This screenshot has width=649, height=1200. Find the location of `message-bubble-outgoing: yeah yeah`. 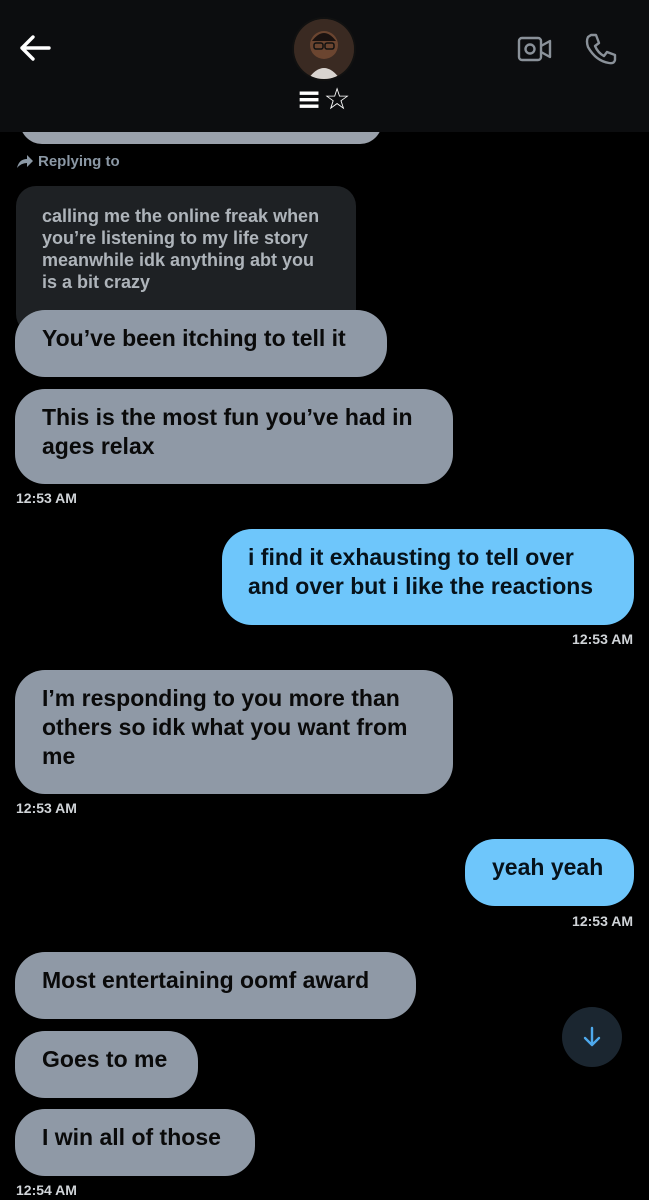

message-bubble-outgoing: yeah yeah is located at coordinates (549, 872).